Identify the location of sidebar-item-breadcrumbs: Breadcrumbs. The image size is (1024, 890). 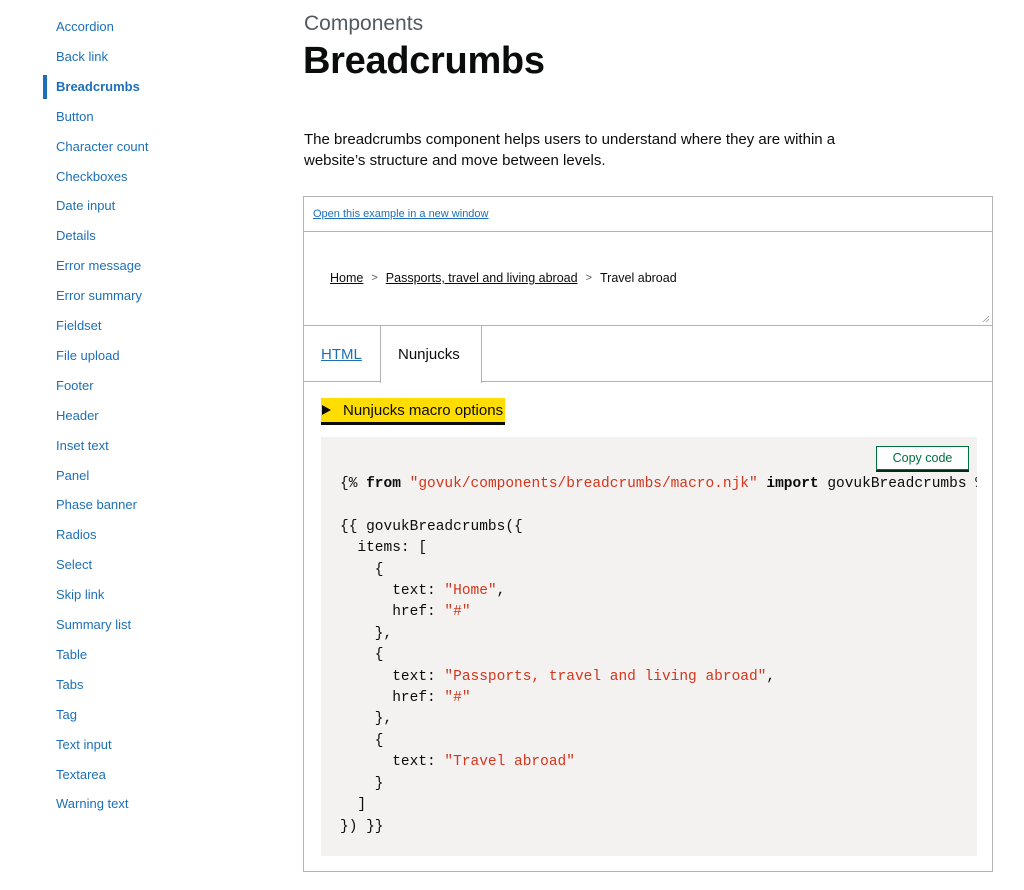
(98, 87).